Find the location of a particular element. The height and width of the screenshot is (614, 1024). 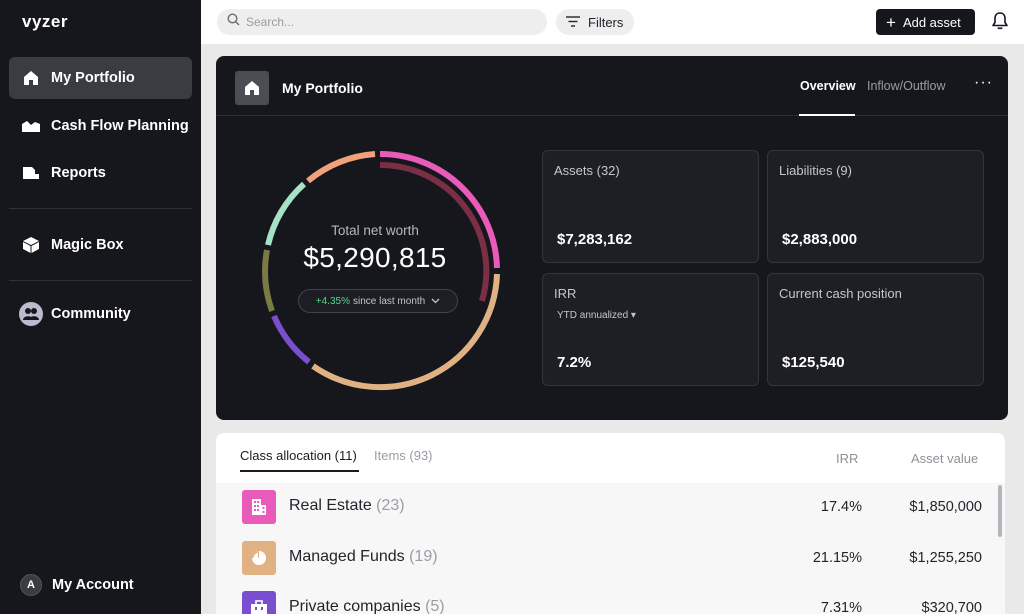

app-logo: vyzer is located at coordinates (45, 22).